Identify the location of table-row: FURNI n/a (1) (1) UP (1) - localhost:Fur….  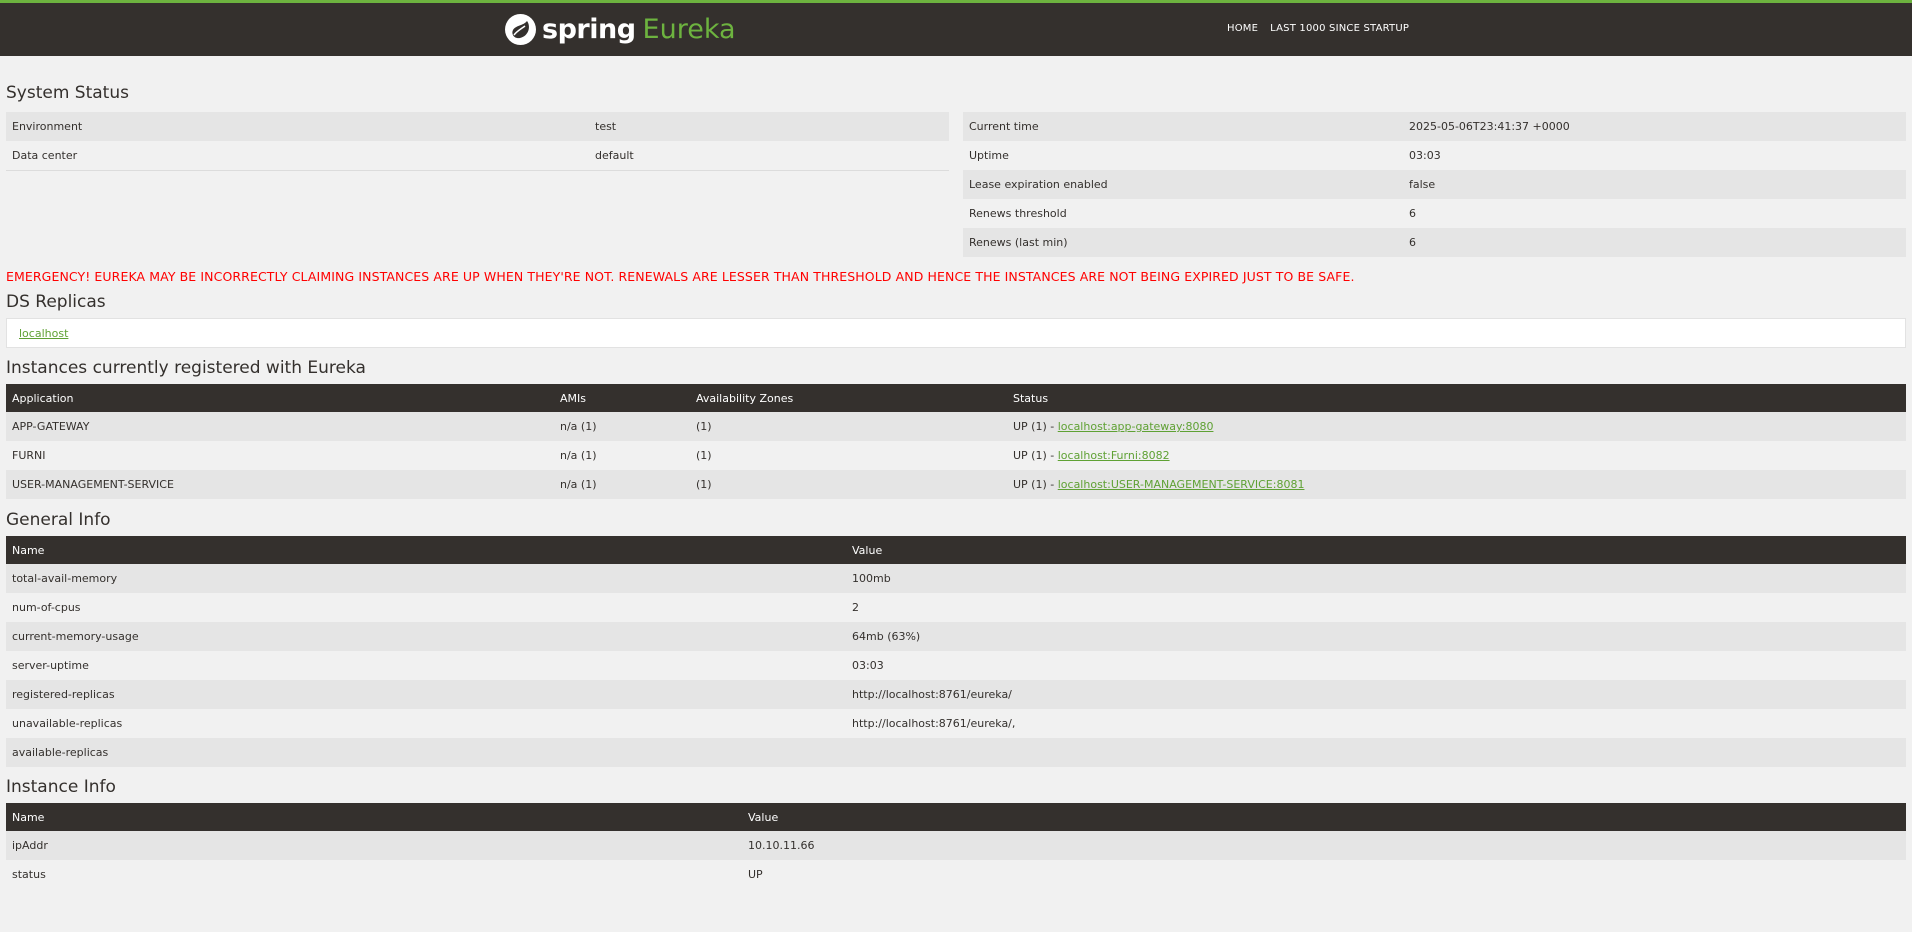
(956, 455).